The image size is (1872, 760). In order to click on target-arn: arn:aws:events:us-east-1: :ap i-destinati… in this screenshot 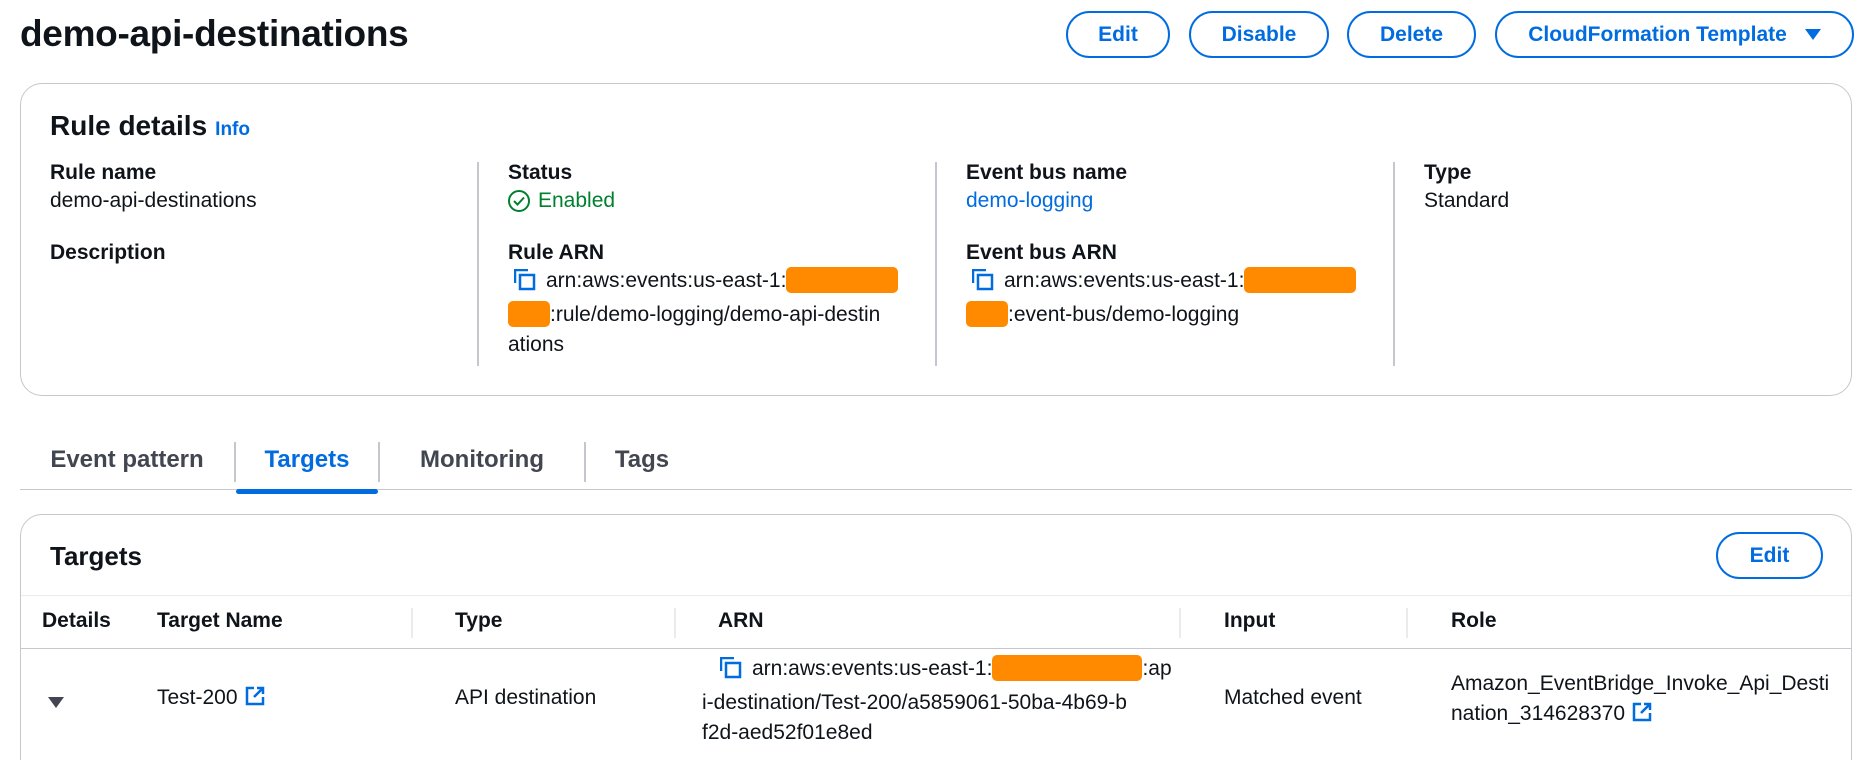, I will do `click(937, 701)`.